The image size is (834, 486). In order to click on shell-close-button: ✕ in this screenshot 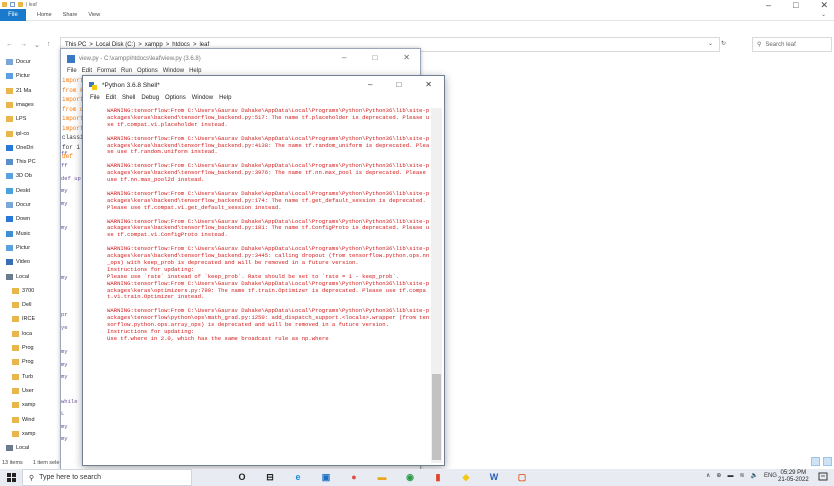, I will do `click(428, 84)`.